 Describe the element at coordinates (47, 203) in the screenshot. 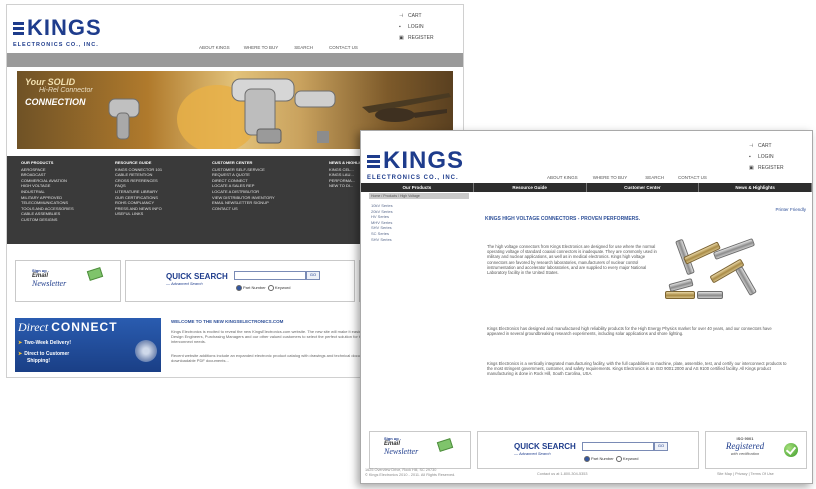

I see `sitemap-link: TELECOMMUNICATIONS` at that location.